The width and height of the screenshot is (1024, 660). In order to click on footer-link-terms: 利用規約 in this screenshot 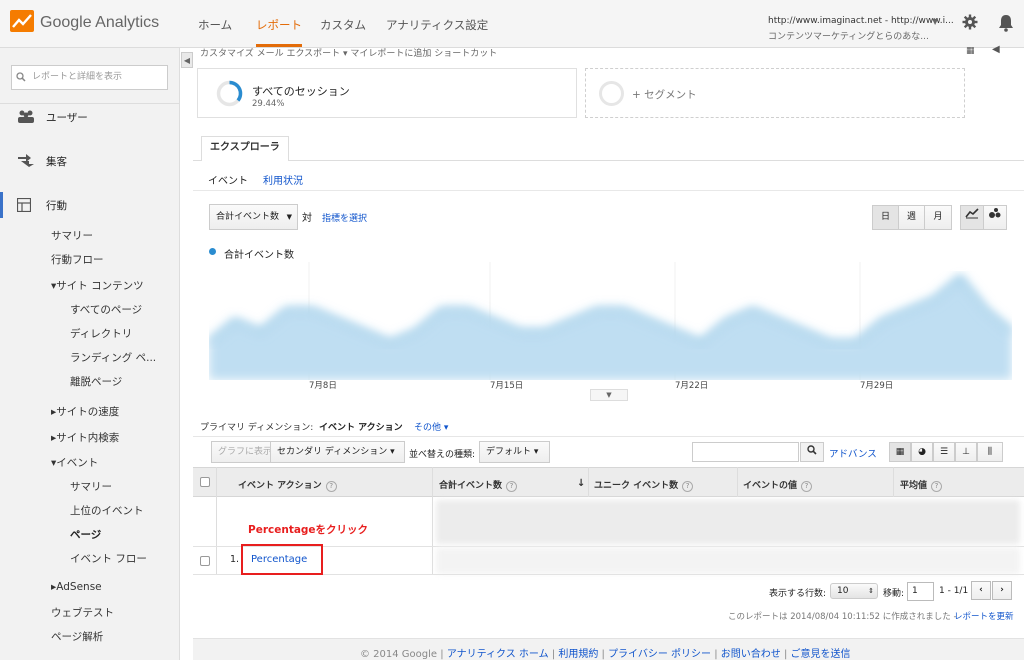, I will do `click(578, 654)`.